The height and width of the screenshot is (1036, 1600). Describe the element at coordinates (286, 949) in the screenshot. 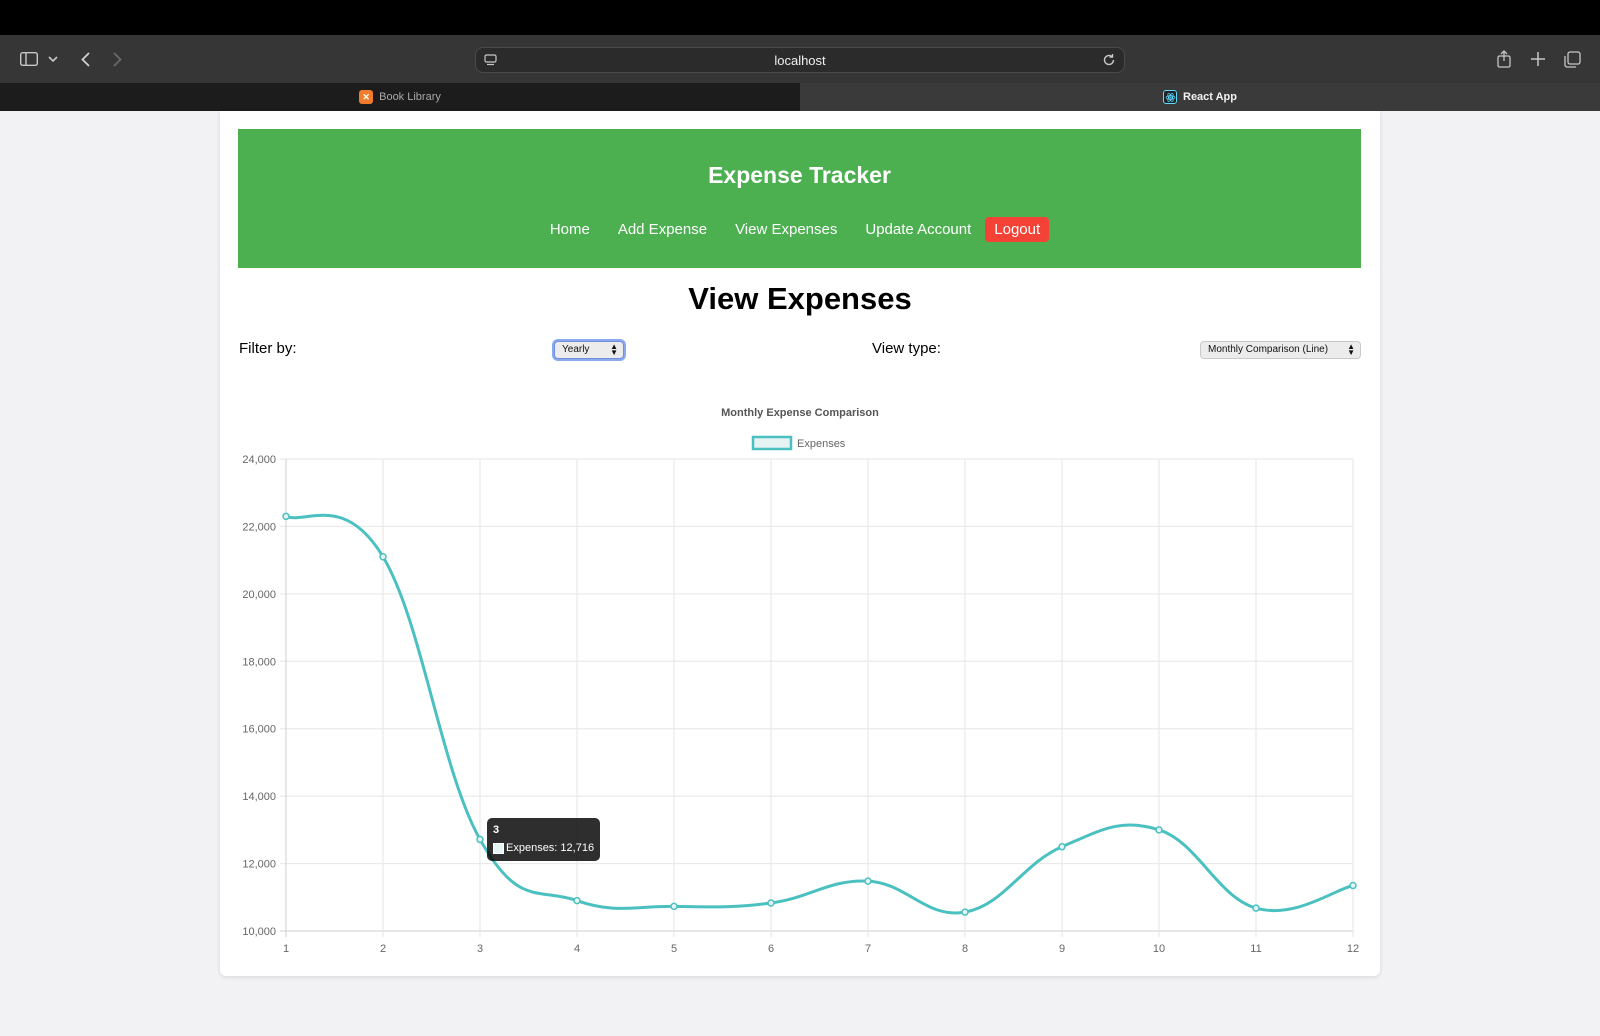

I see `x-tick-label: 1` at that location.